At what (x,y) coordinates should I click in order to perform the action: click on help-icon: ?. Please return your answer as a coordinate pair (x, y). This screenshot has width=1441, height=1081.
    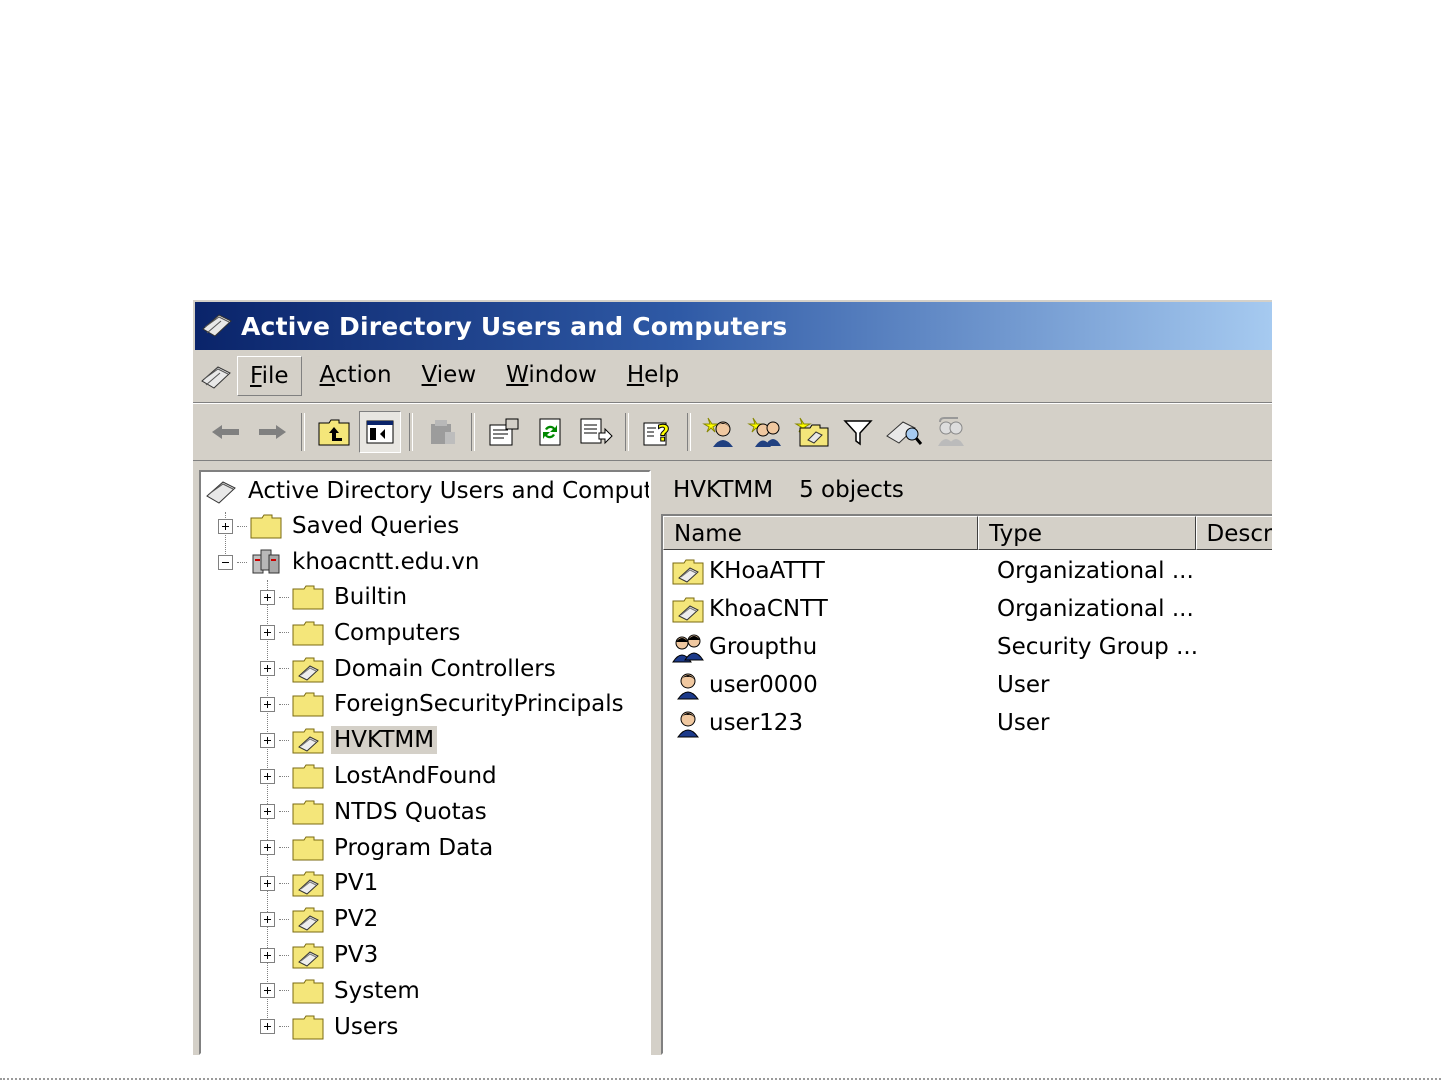
    Looking at the image, I should click on (658, 432).